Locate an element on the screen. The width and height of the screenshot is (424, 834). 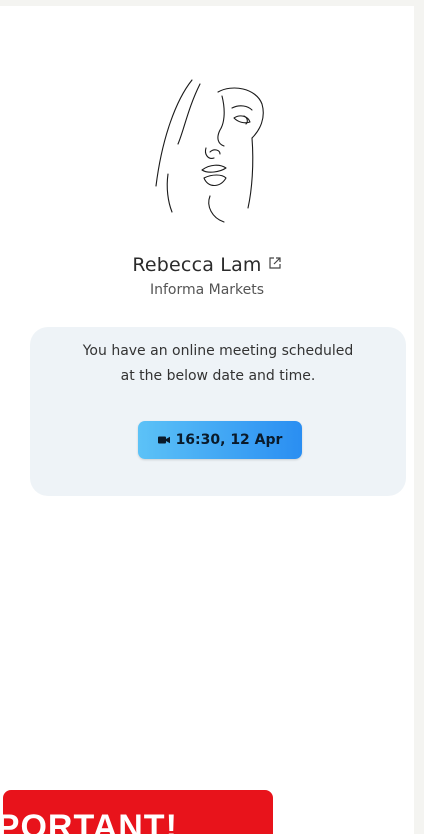
external-link-icon is located at coordinates (275, 263).